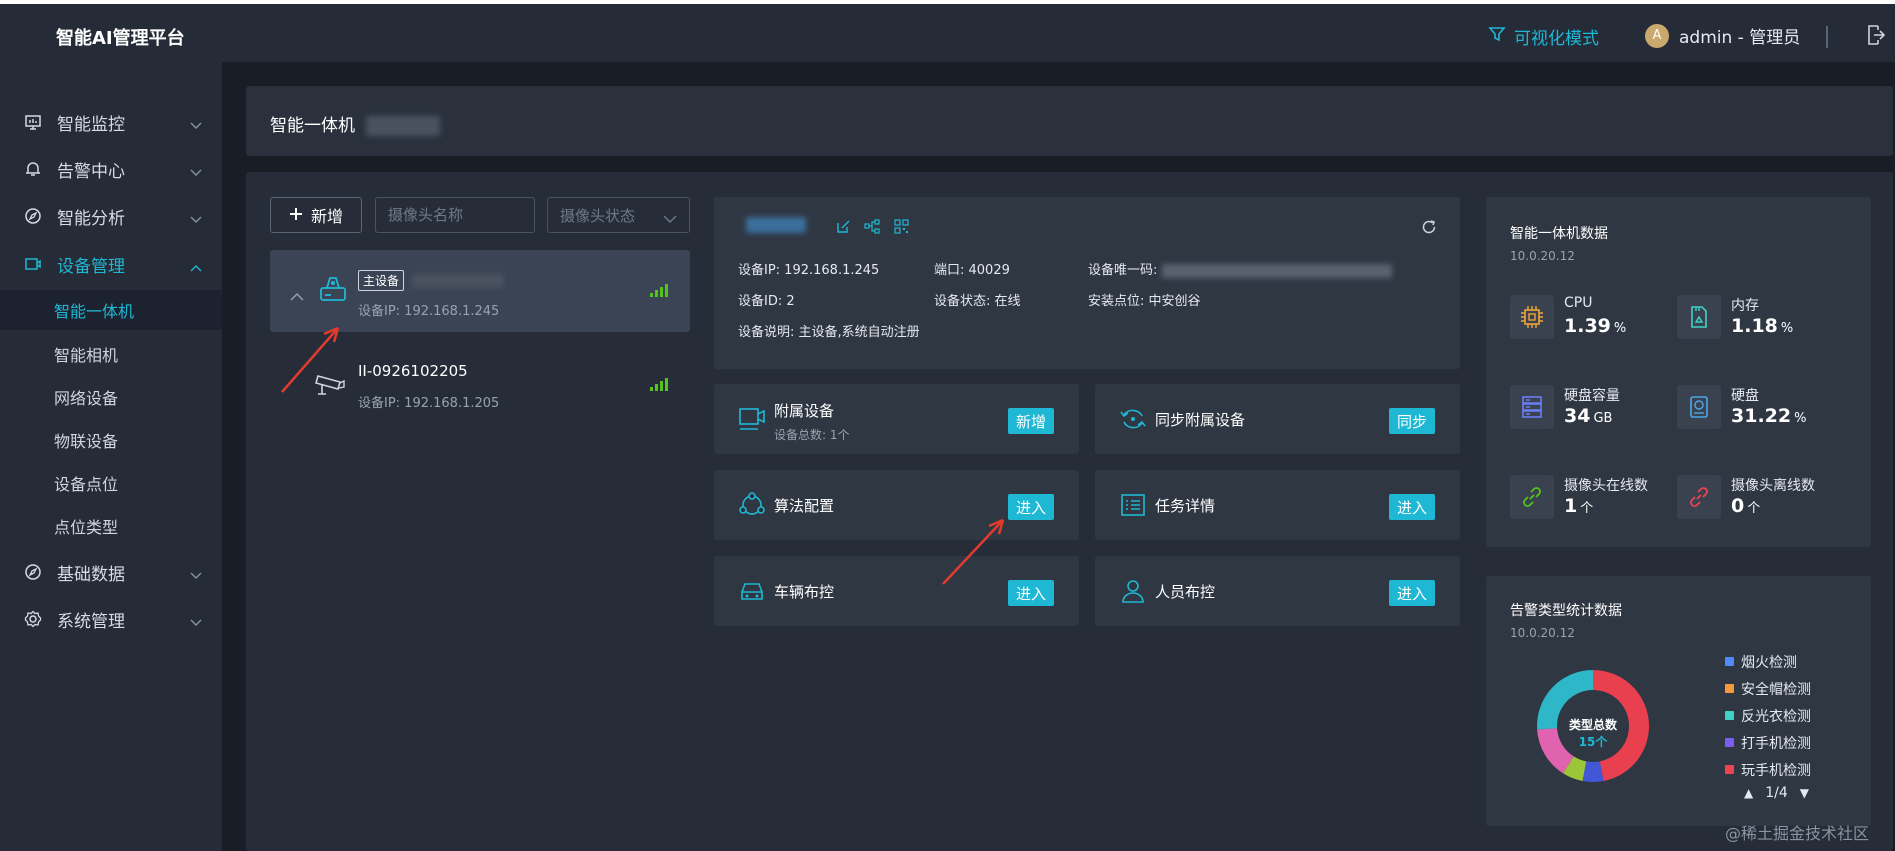  What do you see at coordinates (843, 228) in the screenshot?
I see `edit-icon` at bounding box center [843, 228].